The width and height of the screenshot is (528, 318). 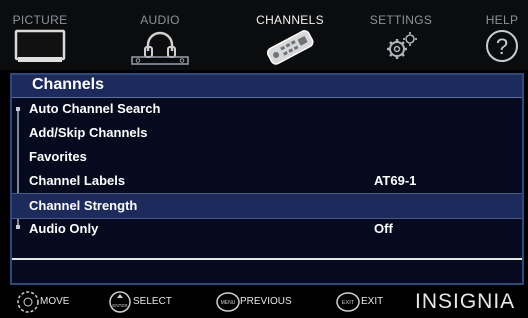 I want to click on menu-item-favorites: Favorites, so click(x=267, y=157).